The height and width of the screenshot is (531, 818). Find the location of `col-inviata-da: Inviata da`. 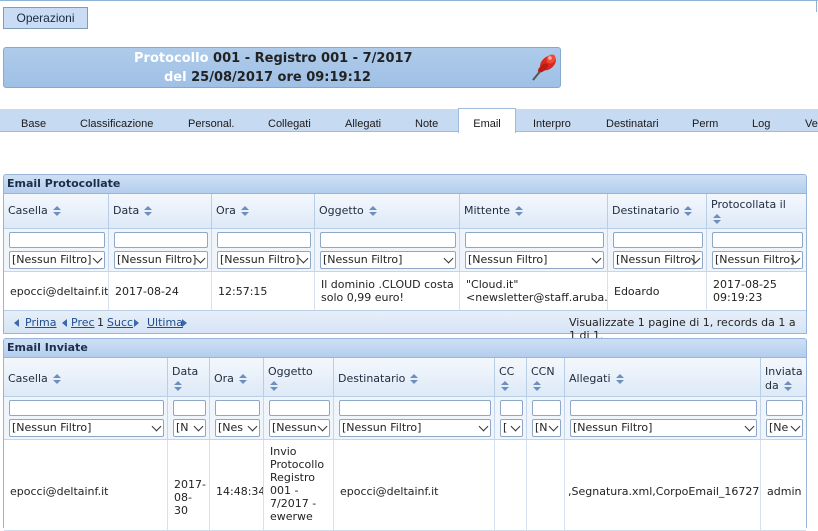

col-inviata-da: Inviata da is located at coordinates (783, 377).